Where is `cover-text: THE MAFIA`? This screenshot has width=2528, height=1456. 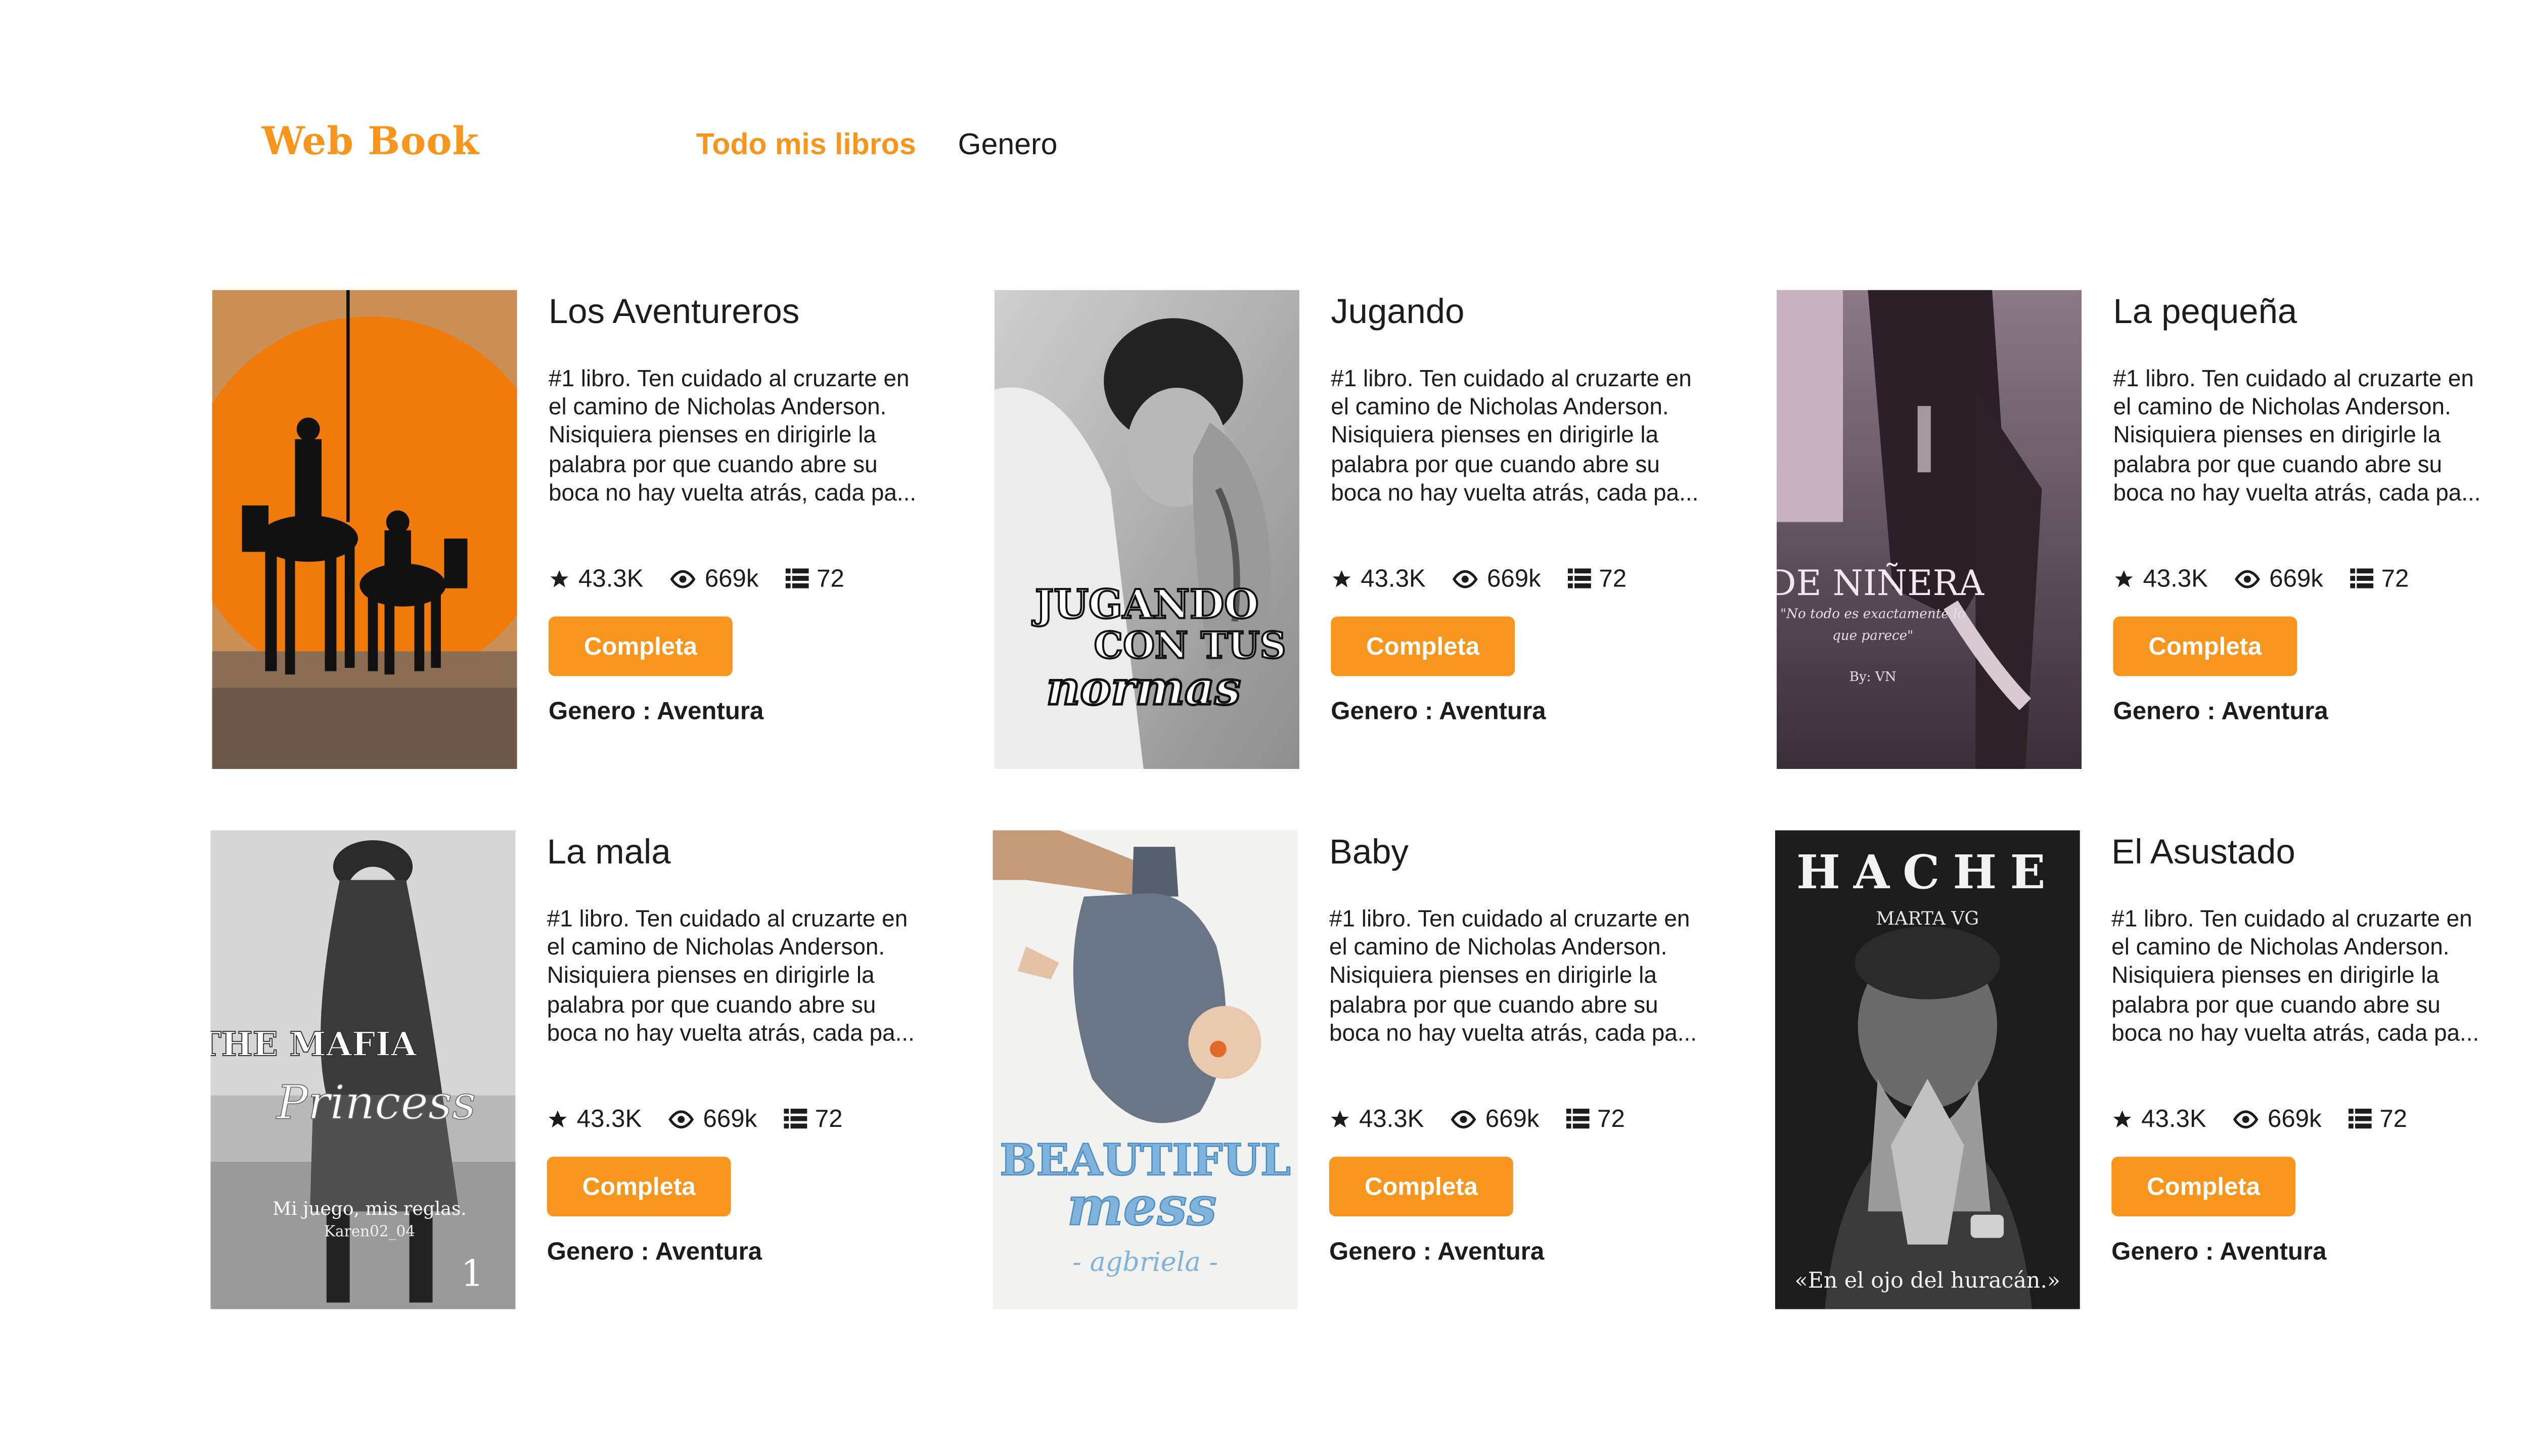
cover-text: THE MAFIA is located at coordinates (314, 1044).